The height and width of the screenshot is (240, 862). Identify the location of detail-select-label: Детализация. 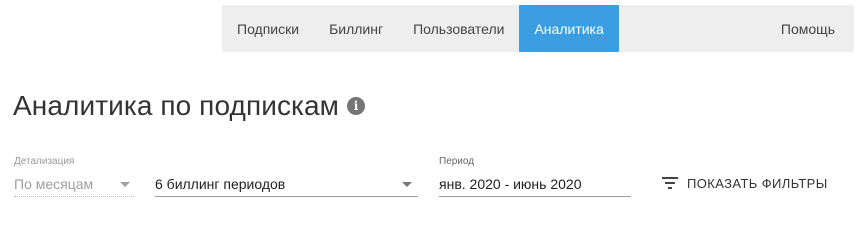
(44, 161).